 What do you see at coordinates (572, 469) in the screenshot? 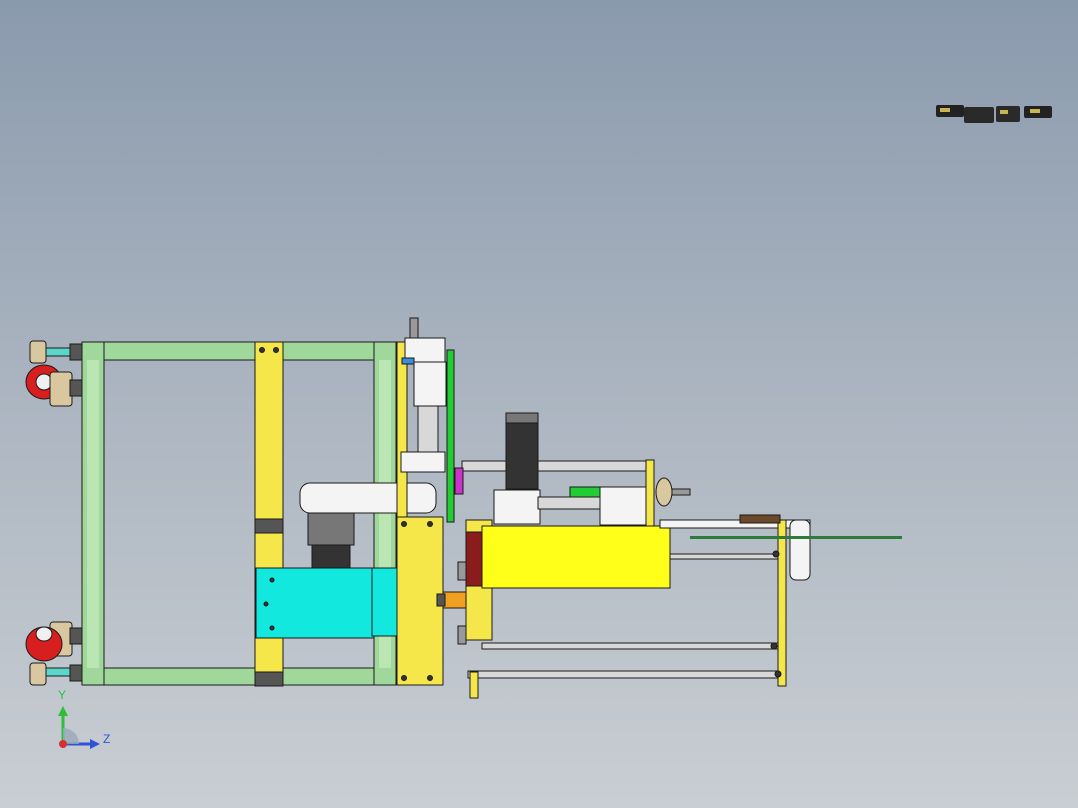
I see `upper-shafts` at bounding box center [572, 469].